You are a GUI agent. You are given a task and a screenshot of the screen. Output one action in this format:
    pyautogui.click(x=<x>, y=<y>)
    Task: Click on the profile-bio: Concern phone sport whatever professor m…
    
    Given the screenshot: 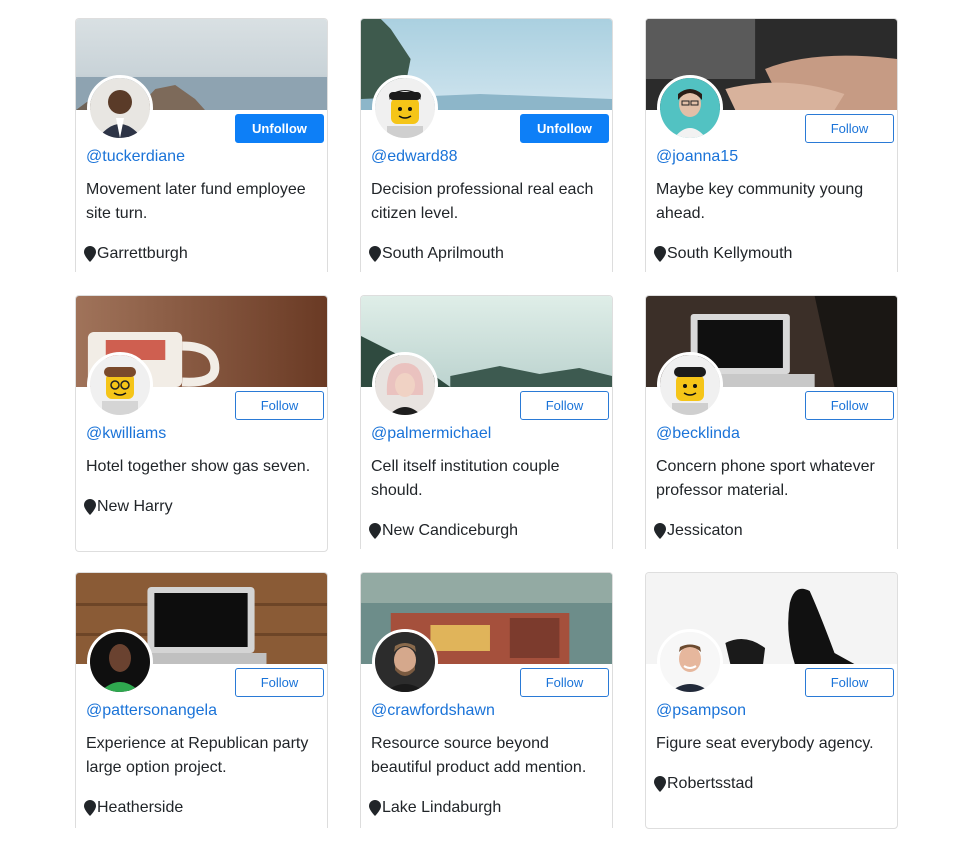 What is the action you would take?
    pyautogui.click(x=765, y=478)
    